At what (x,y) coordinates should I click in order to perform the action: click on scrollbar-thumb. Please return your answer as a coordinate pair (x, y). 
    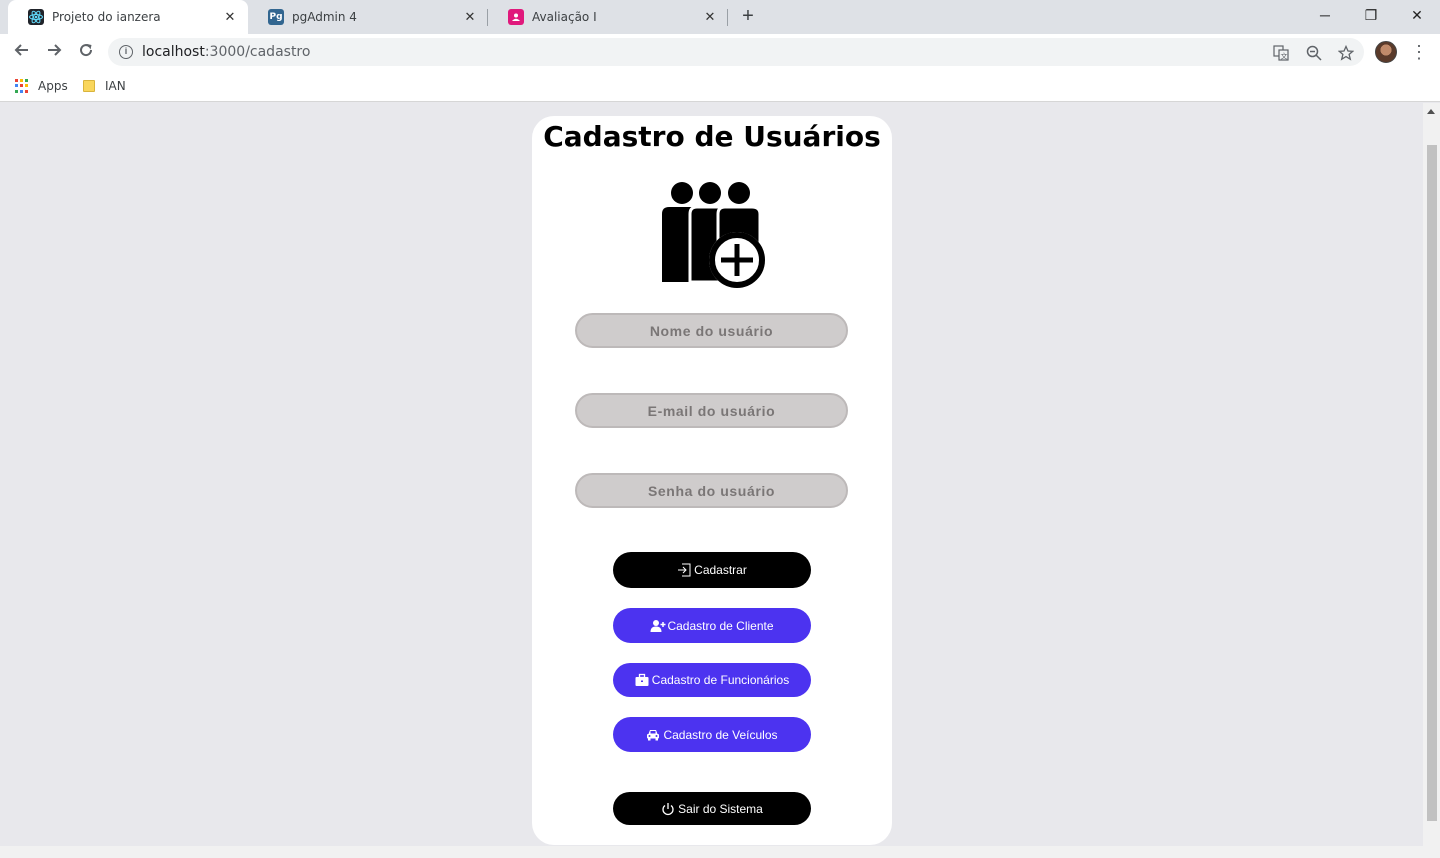
    Looking at the image, I should click on (1432, 483).